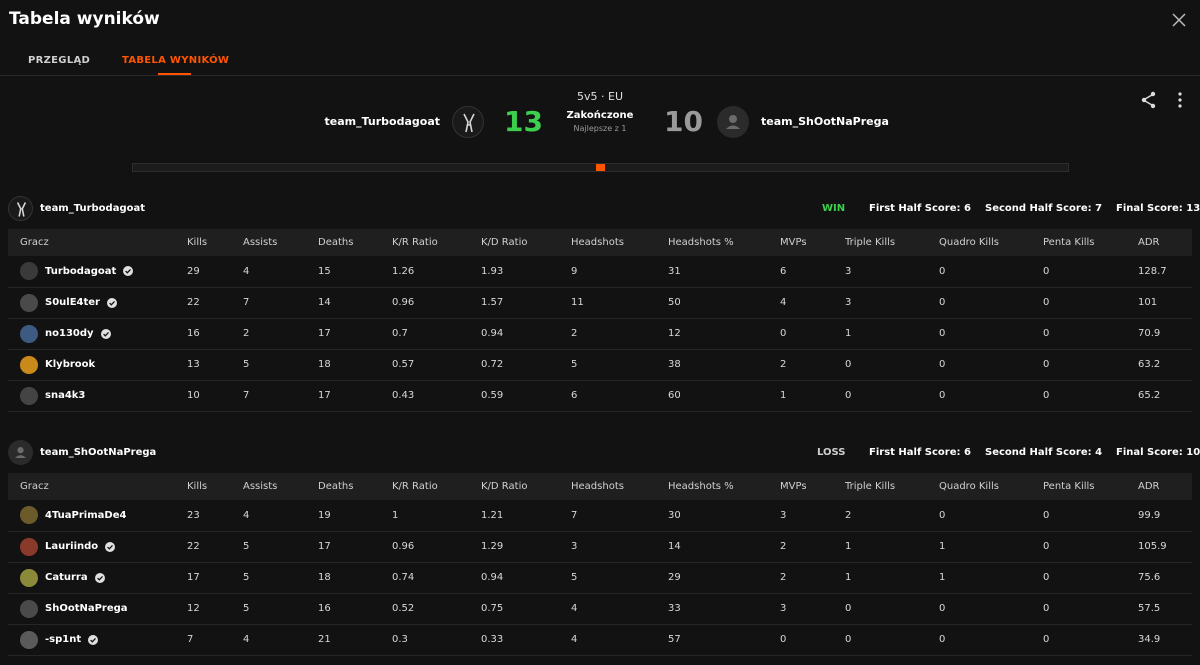 This screenshot has height=665, width=1200. What do you see at coordinates (600, 167) in the screenshot?
I see `round-timeline` at bounding box center [600, 167].